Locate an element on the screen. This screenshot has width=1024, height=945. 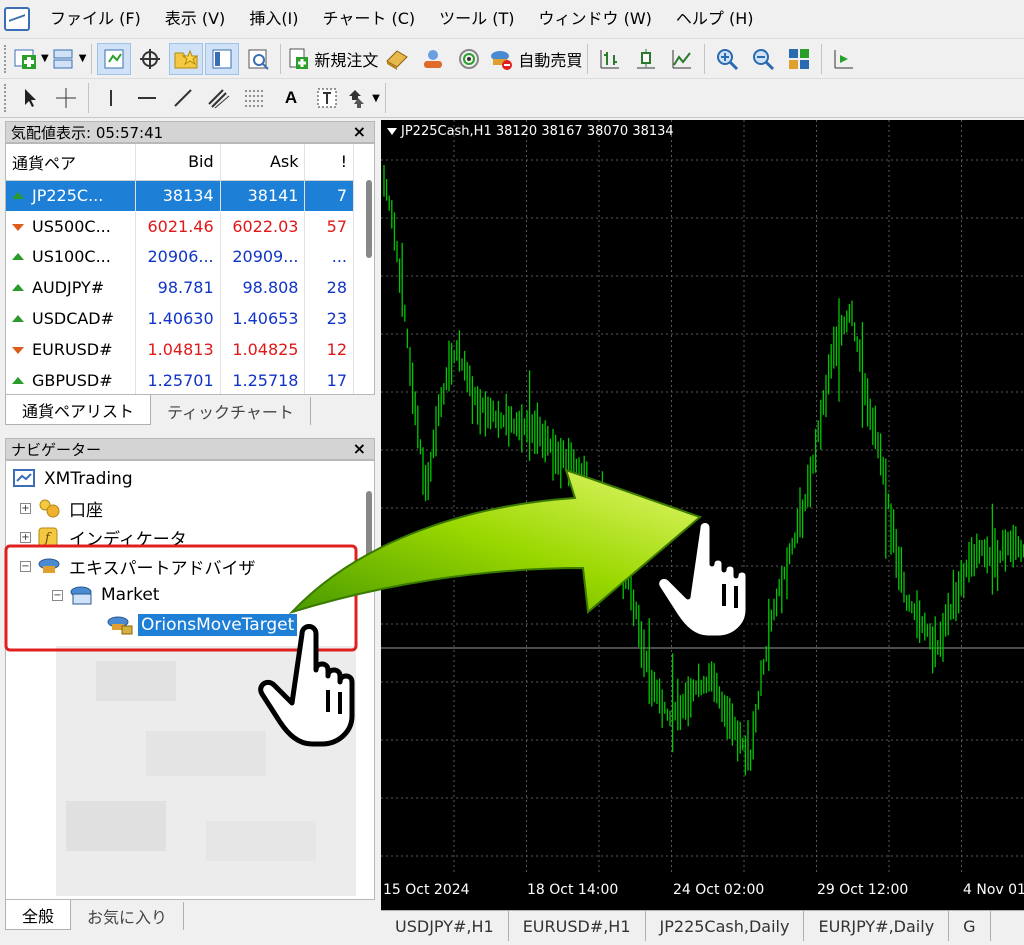
navigator-item-label: エキスパートアドバイザ is located at coordinates (162, 568).